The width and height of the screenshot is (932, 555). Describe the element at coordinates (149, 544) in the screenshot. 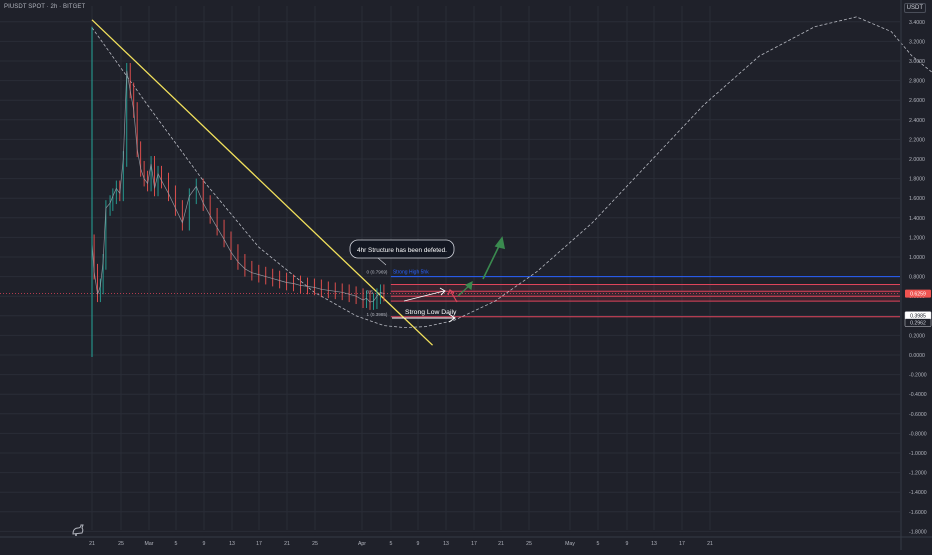

I see `x-tick-label: Mar` at that location.